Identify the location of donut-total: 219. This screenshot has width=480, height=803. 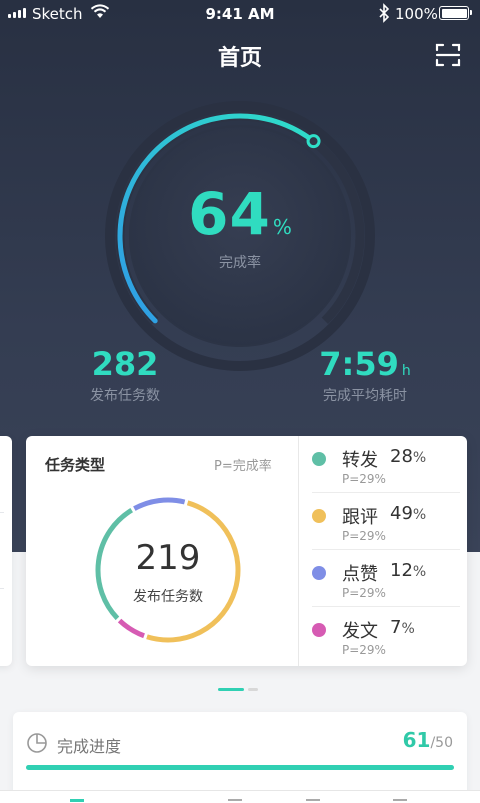
(168, 558).